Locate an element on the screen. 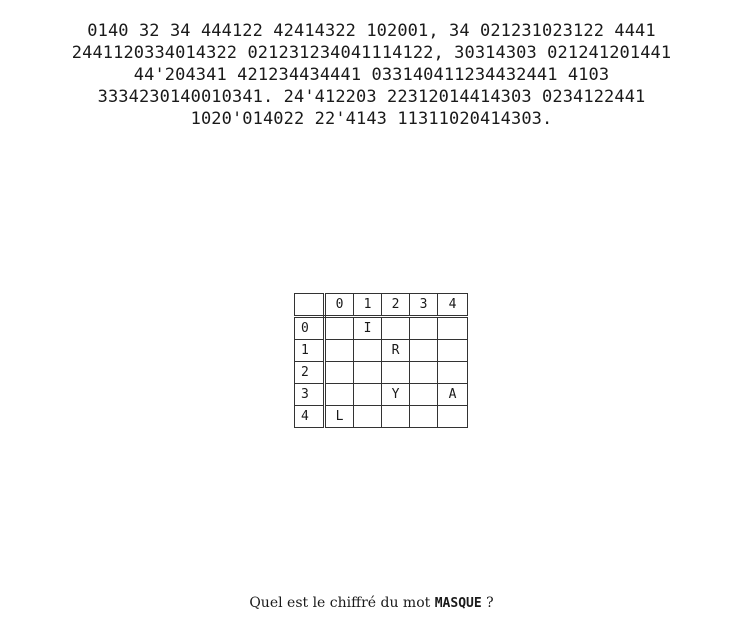  grid-col-header: 1 is located at coordinates (367, 305).